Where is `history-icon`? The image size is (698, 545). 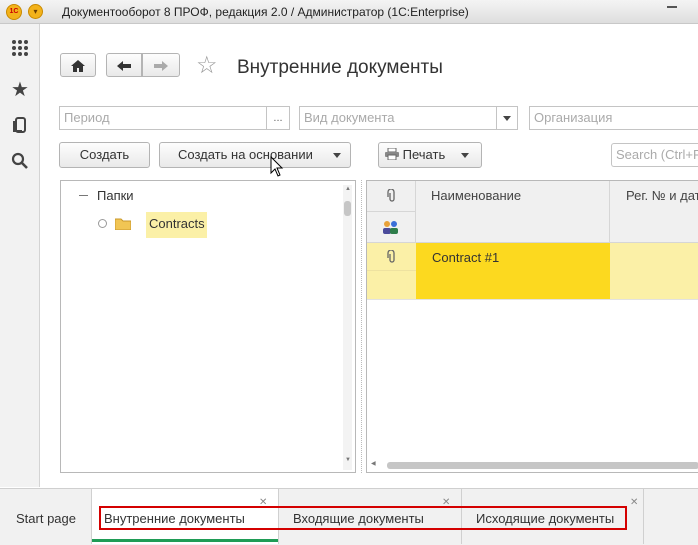
history-icon is located at coordinates (20, 126).